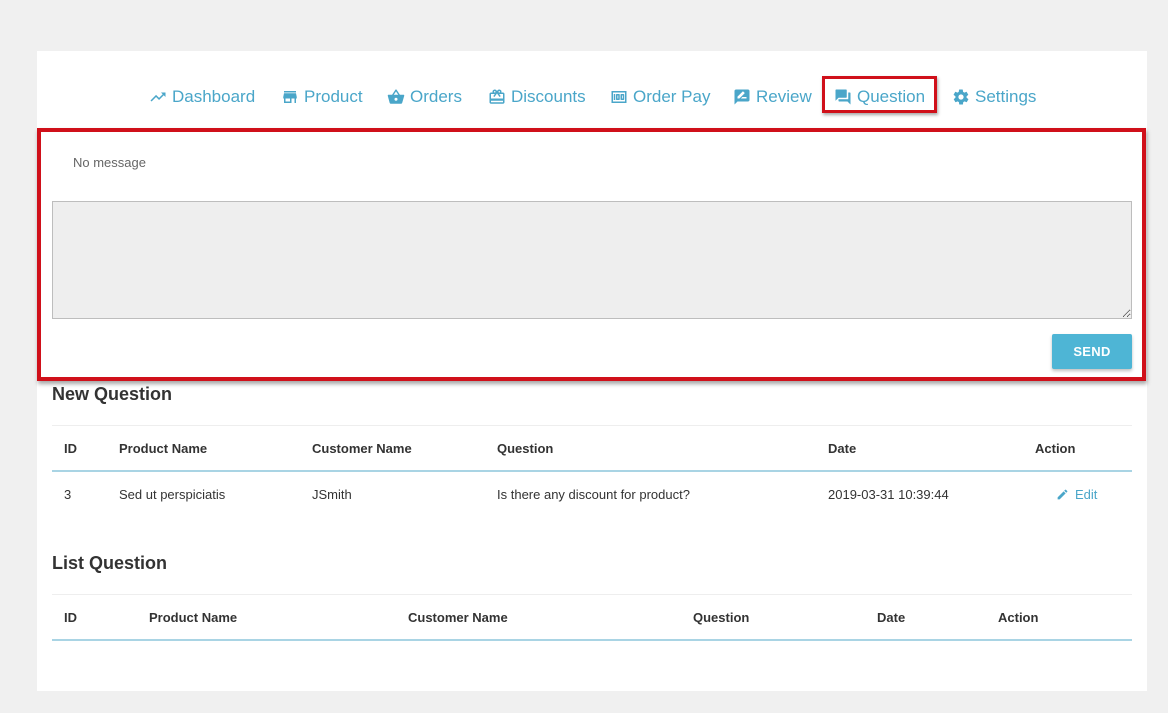  Describe the element at coordinates (1006, 96) in the screenshot. I see `nav-label: Settings` at that location.